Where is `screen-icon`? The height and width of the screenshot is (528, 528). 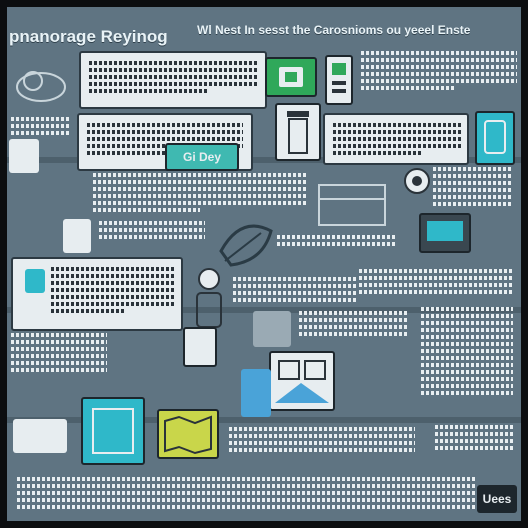 screen-icon is located at coordinates (445, 233).